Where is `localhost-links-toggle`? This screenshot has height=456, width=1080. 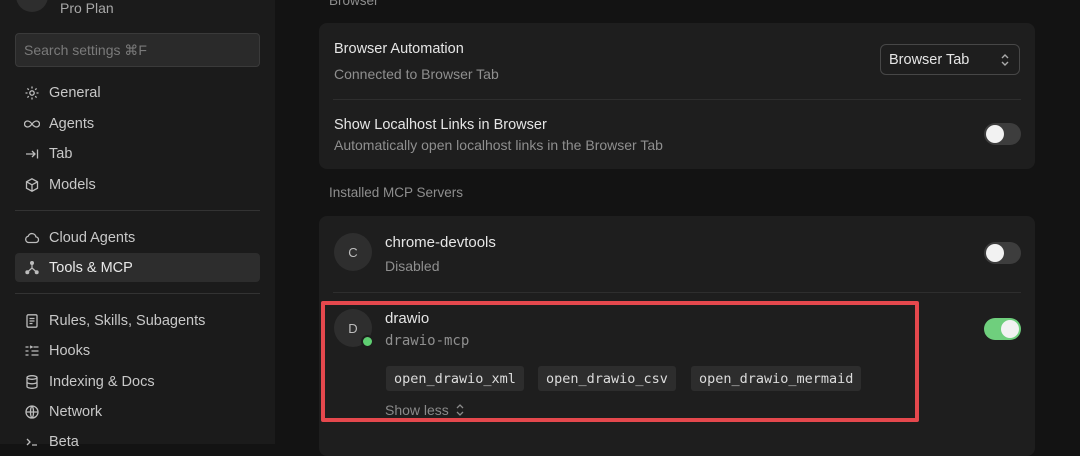
localhost-links-toggle is located at coordinates (1002, 134).